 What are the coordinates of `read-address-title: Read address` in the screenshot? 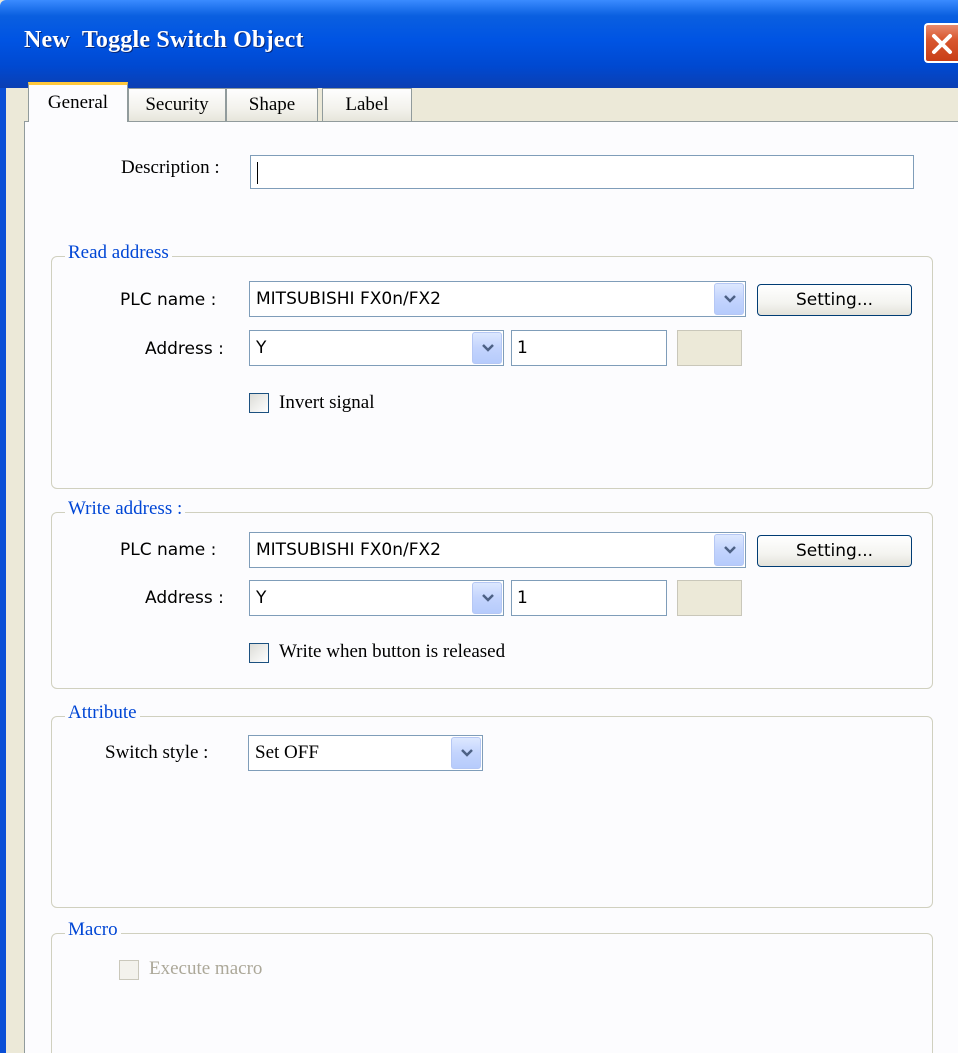 It's located at (118, 253).